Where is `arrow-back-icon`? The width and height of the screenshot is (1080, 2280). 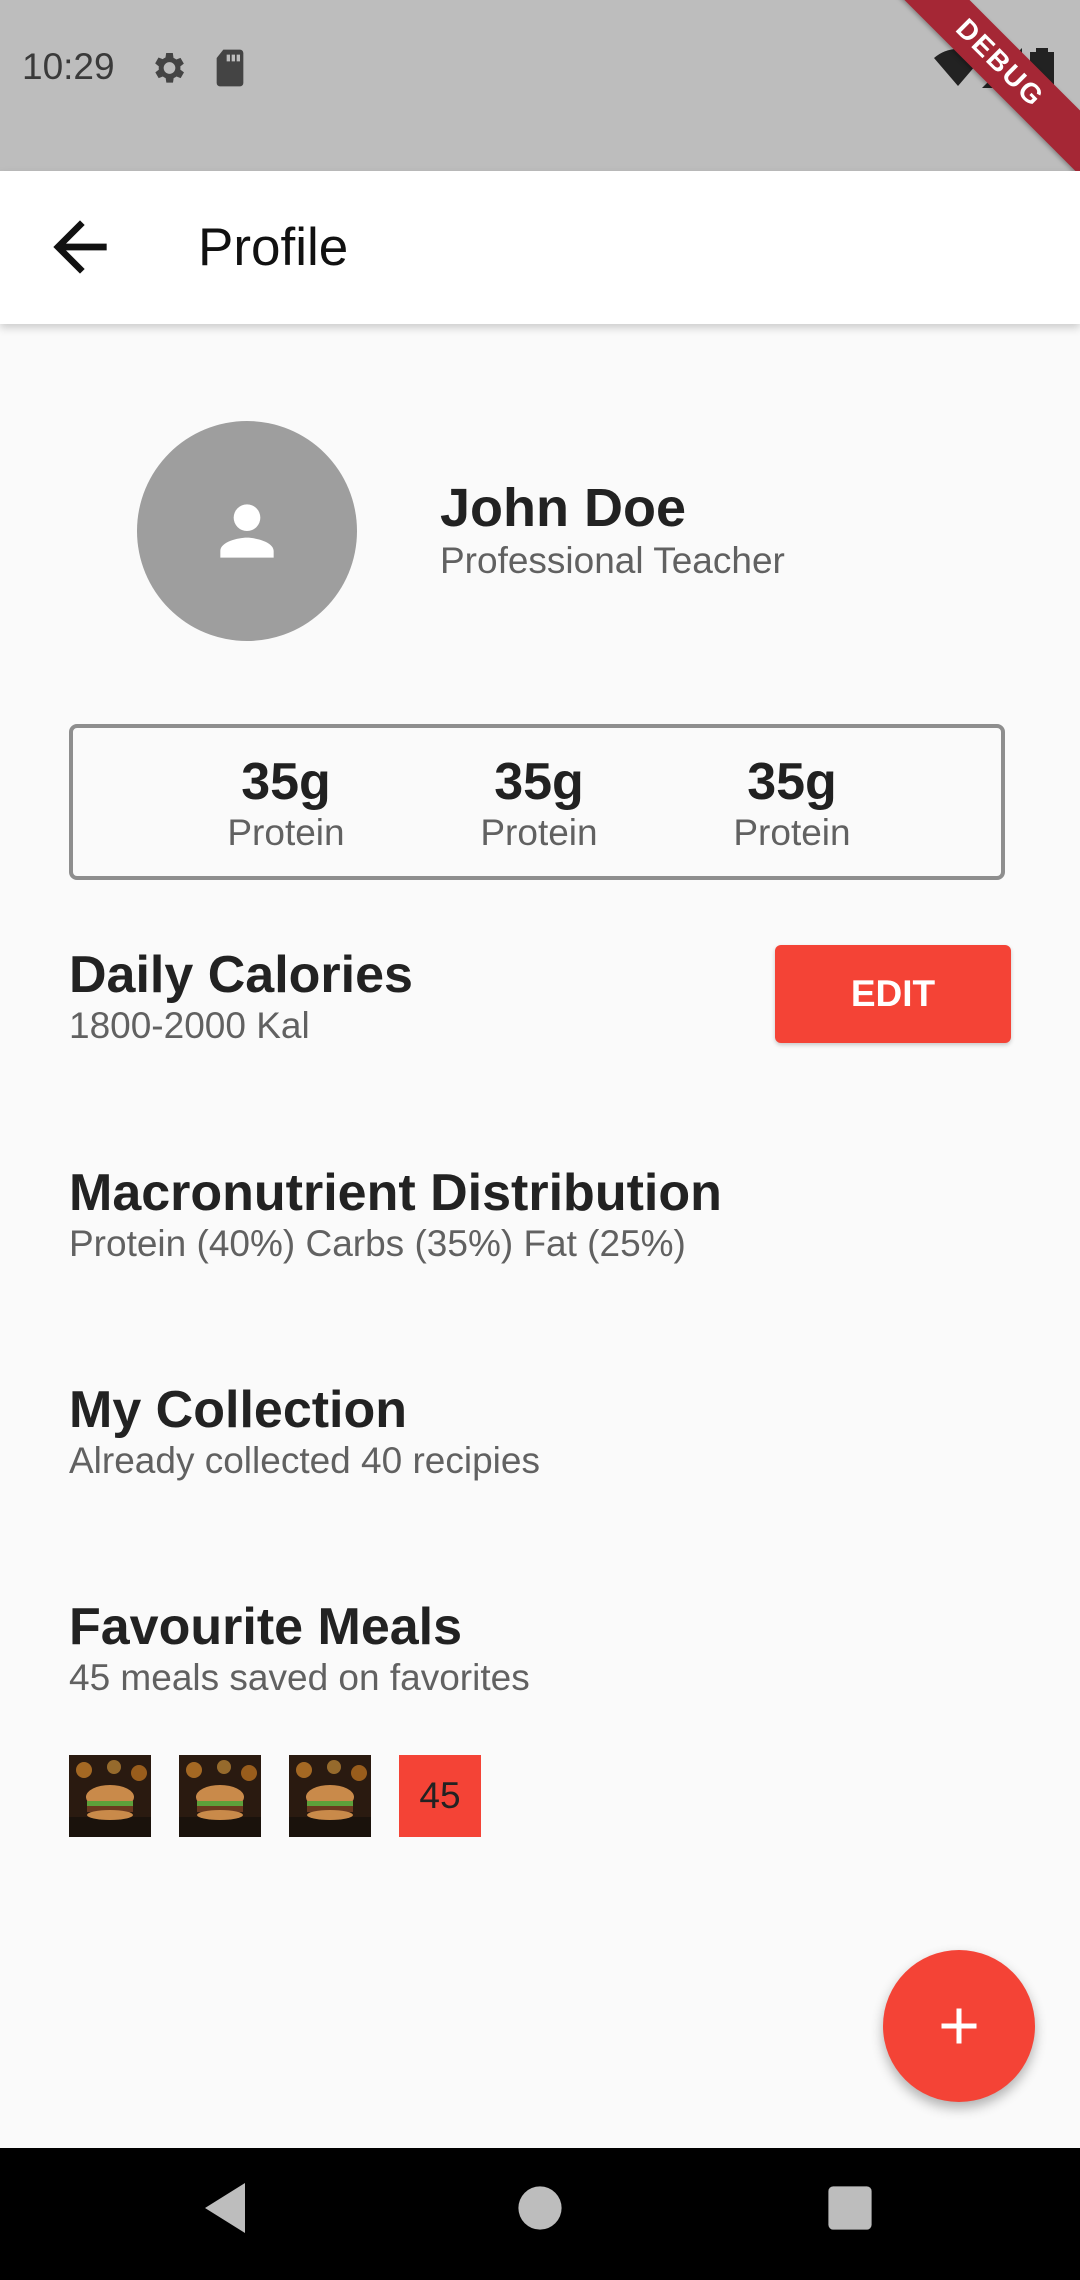 arrow-back-icon is located at coordinates (80, 247).